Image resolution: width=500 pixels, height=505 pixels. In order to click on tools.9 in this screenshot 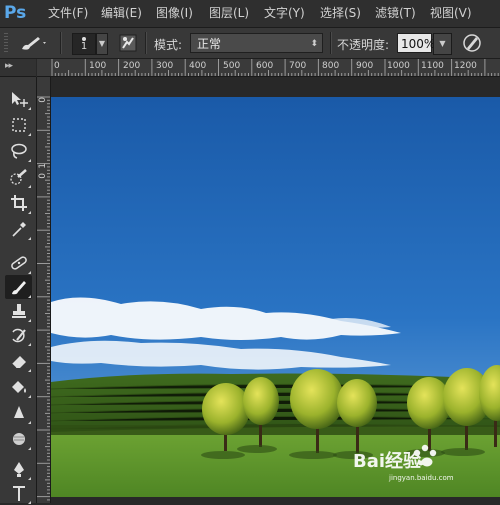, I will do `click(18, 335)`.